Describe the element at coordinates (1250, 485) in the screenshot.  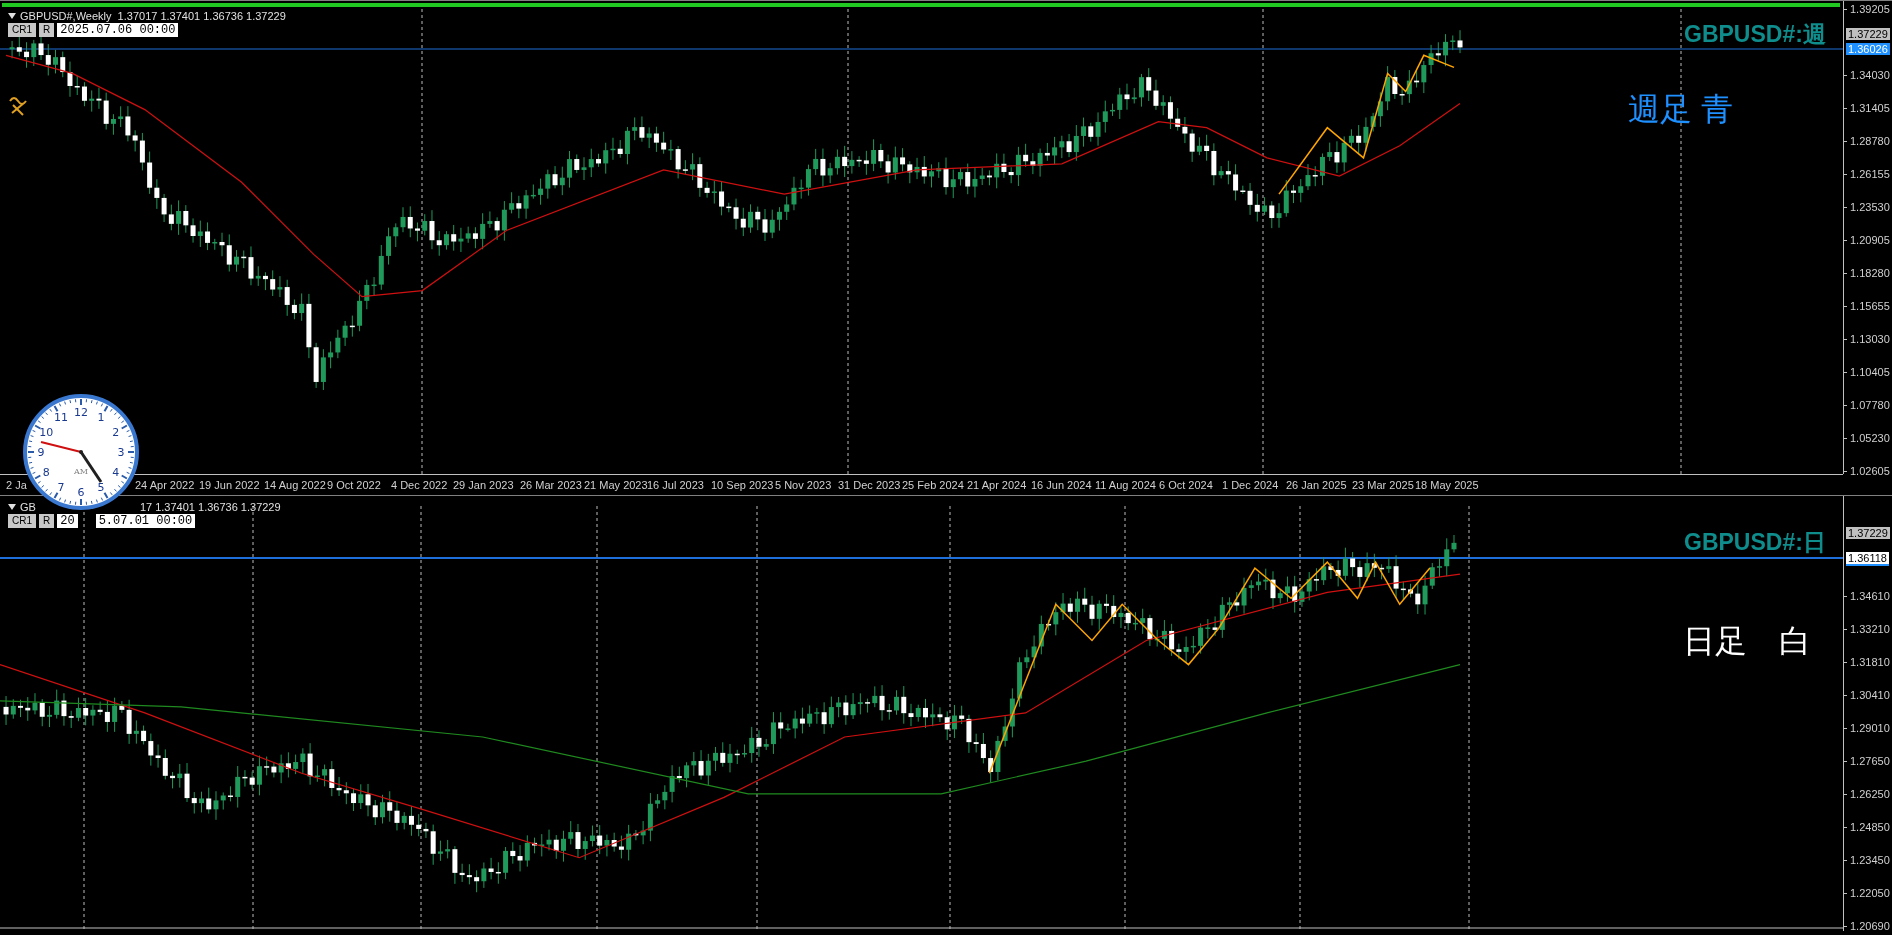
I see `date-label: 1 Dec 2024` at that location.